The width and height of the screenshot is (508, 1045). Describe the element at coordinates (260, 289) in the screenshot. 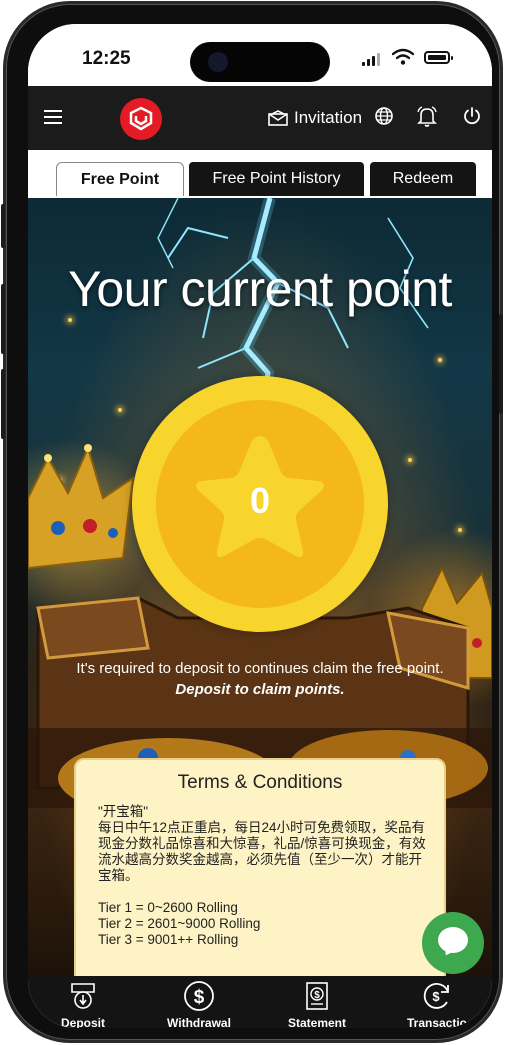

I see `page-title: Your current point` at that location.